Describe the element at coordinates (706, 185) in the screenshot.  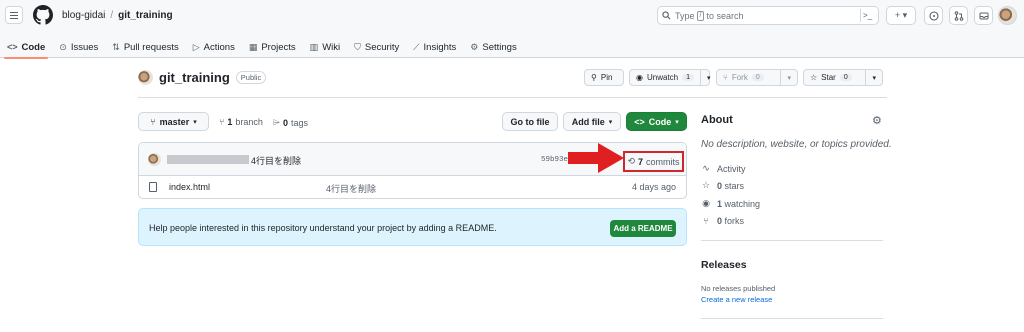
I see `star-icon: ☆` at that location.